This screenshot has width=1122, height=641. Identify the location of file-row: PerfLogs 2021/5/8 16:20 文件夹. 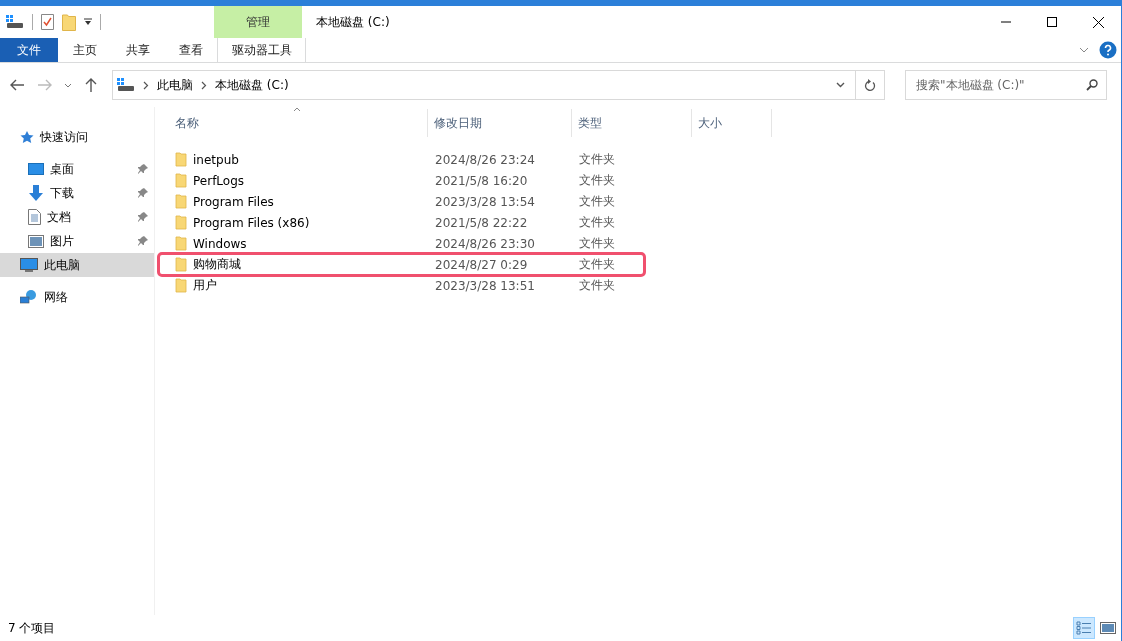
(401, 180).